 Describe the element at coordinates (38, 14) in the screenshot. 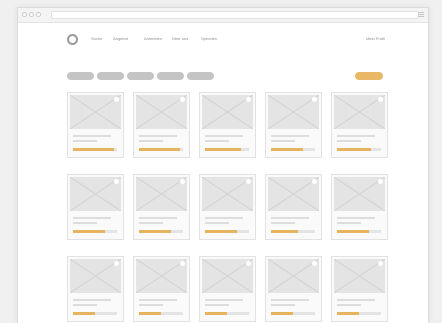

I see `window-maximize-dot` at that location.